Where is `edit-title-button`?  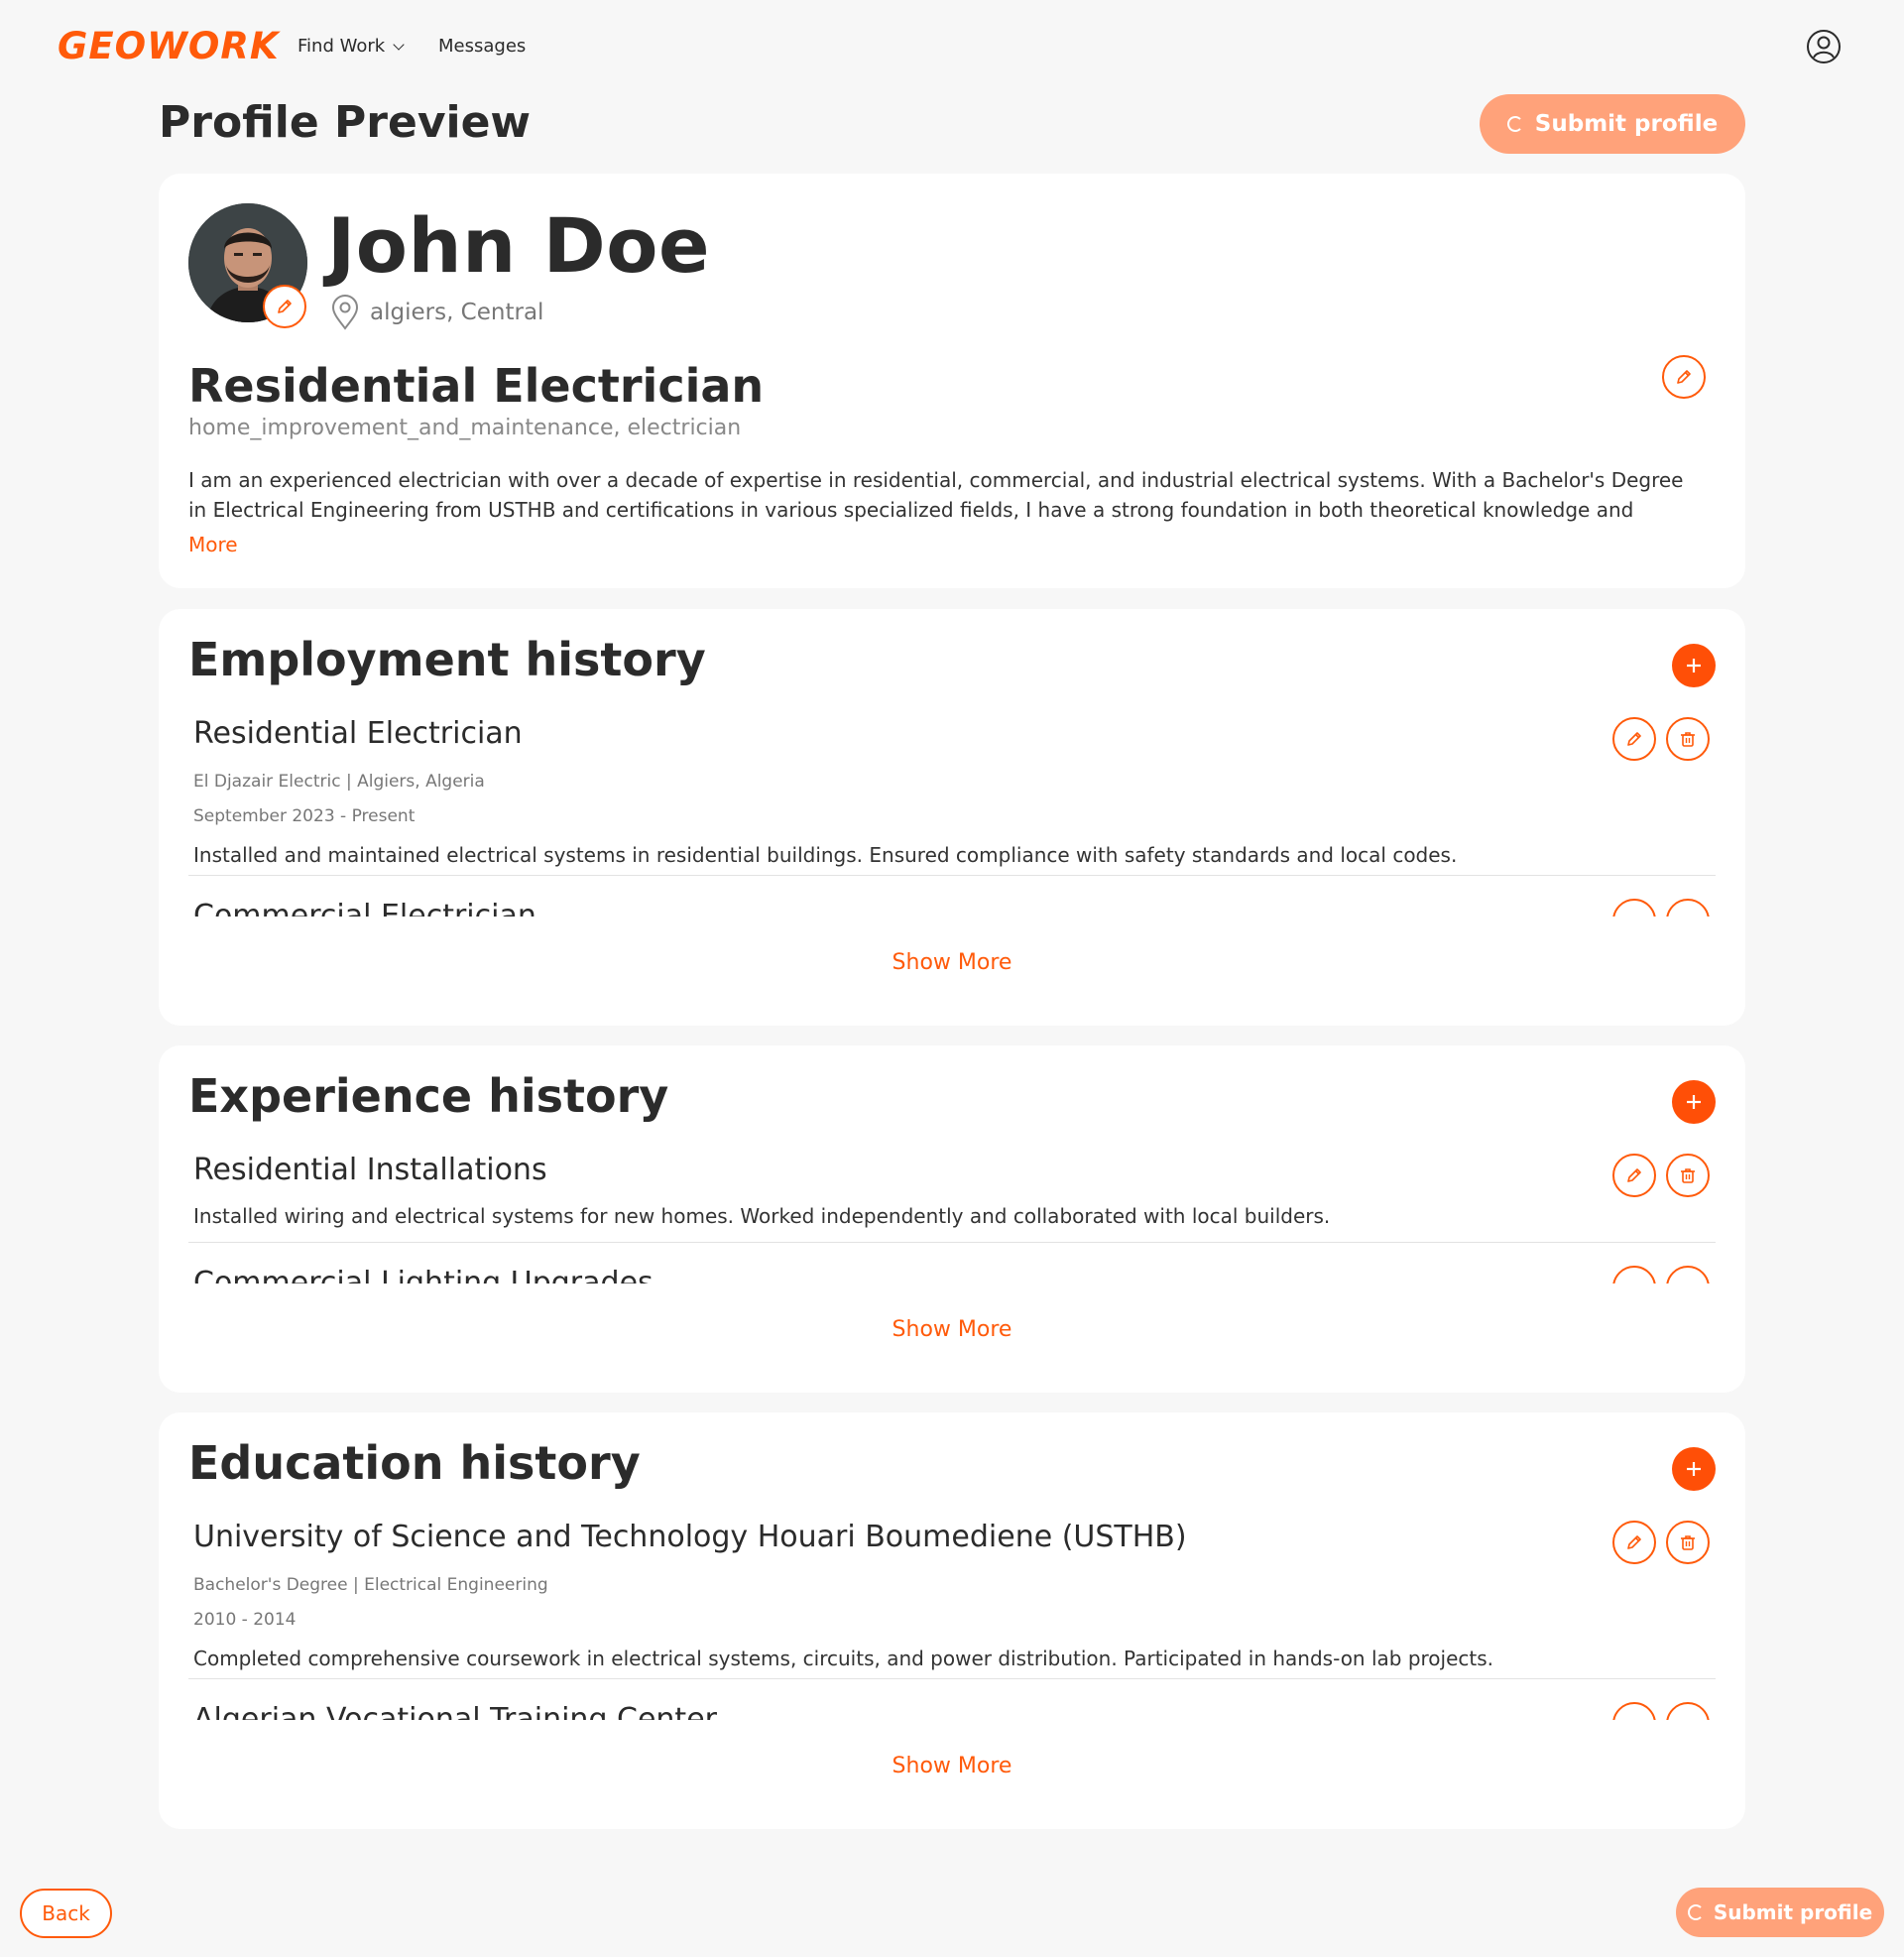 edit-title-button is located at coordinates (1684, 377).